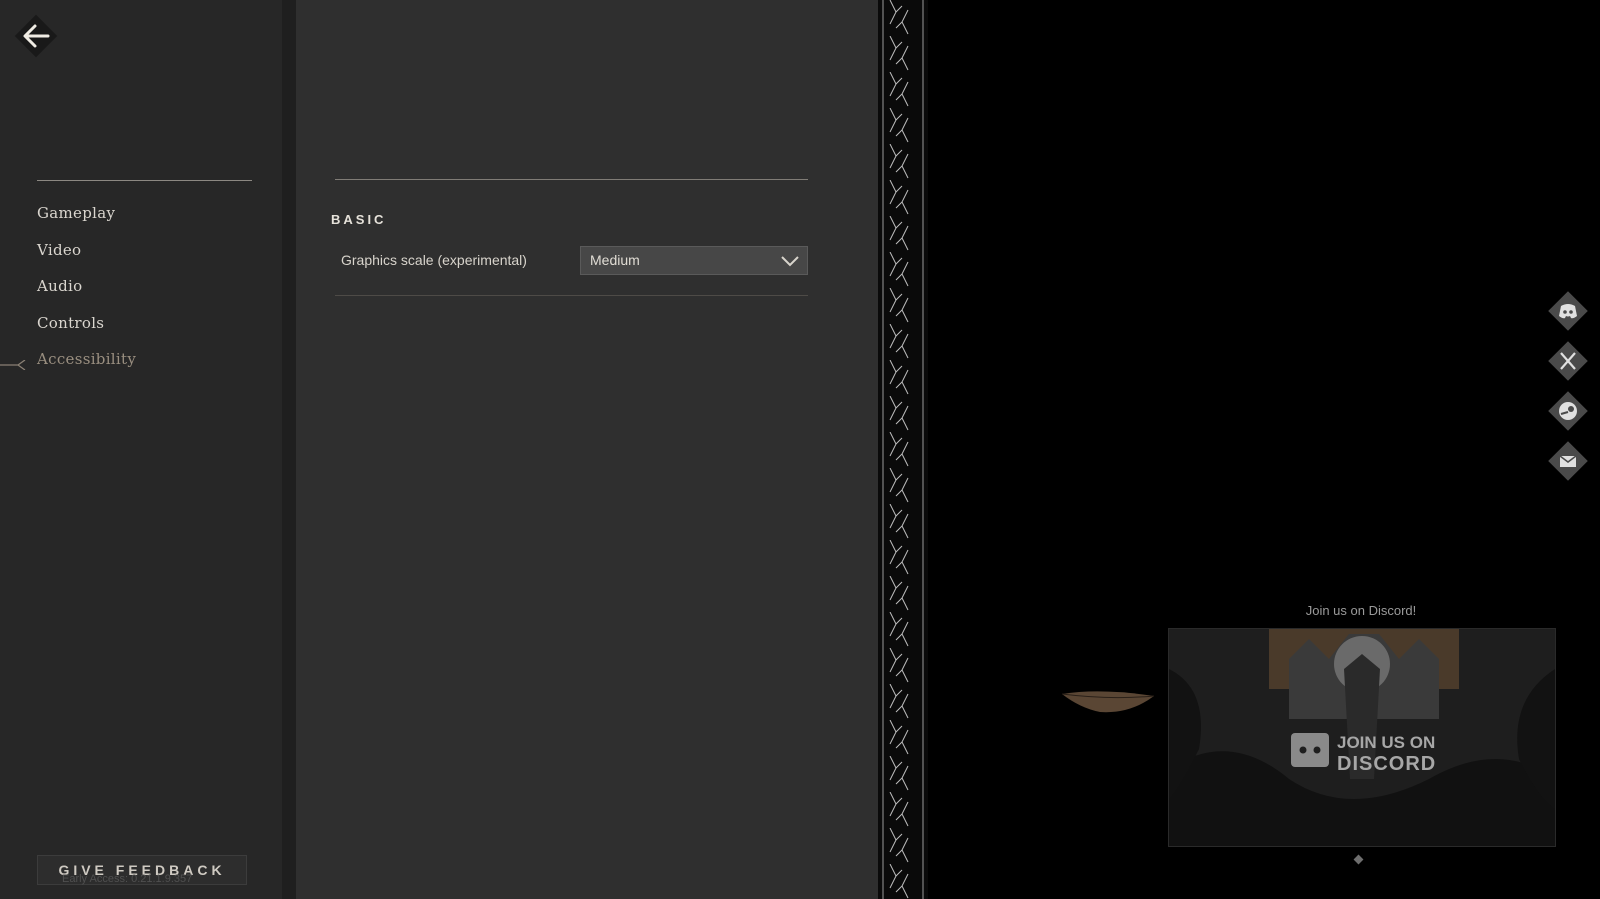 The height and width of the screenshot is (899, 1600). What do you see at coordinates (144, 180) in the screenshot?
I see `nav-divider` at bounding box center [144, 180].